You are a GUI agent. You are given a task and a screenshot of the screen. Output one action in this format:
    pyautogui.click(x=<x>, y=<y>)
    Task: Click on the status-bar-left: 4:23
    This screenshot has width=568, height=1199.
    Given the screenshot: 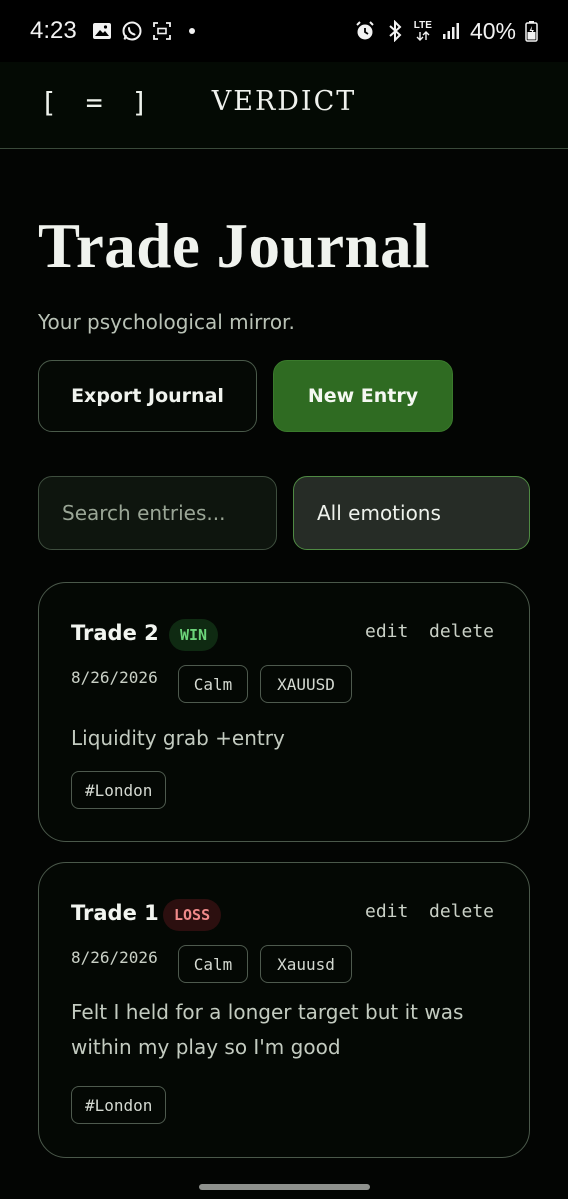 What is the action you would take?
    pyautogui.click(x=116, y=31)
    